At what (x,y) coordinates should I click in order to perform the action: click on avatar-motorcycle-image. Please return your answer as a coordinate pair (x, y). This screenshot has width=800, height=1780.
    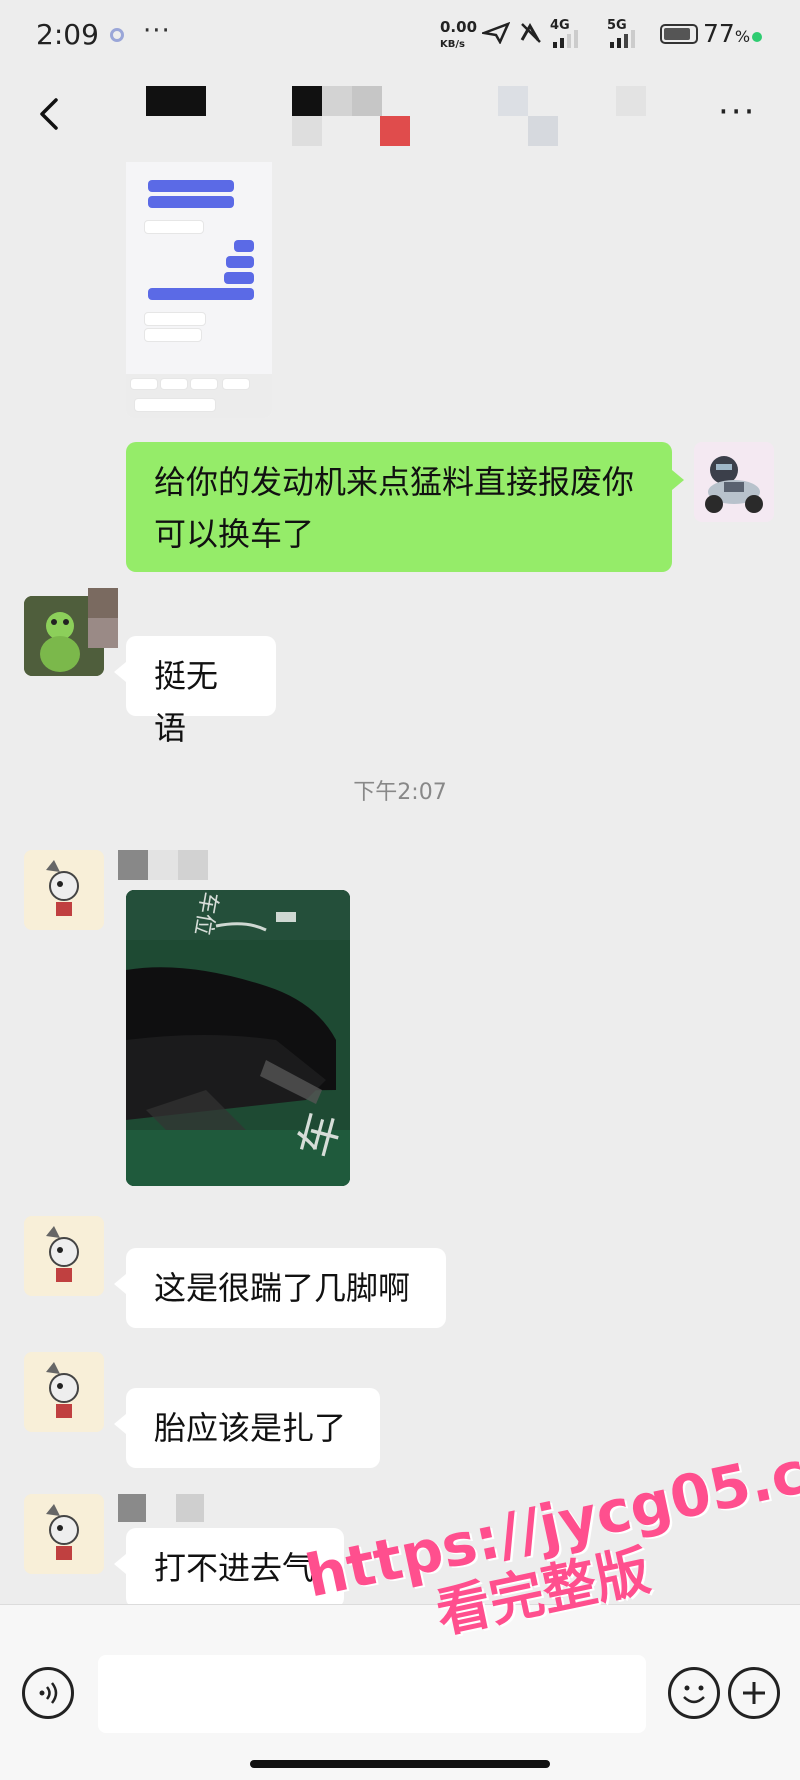
    Looking at the image, I should click on (734, 484).